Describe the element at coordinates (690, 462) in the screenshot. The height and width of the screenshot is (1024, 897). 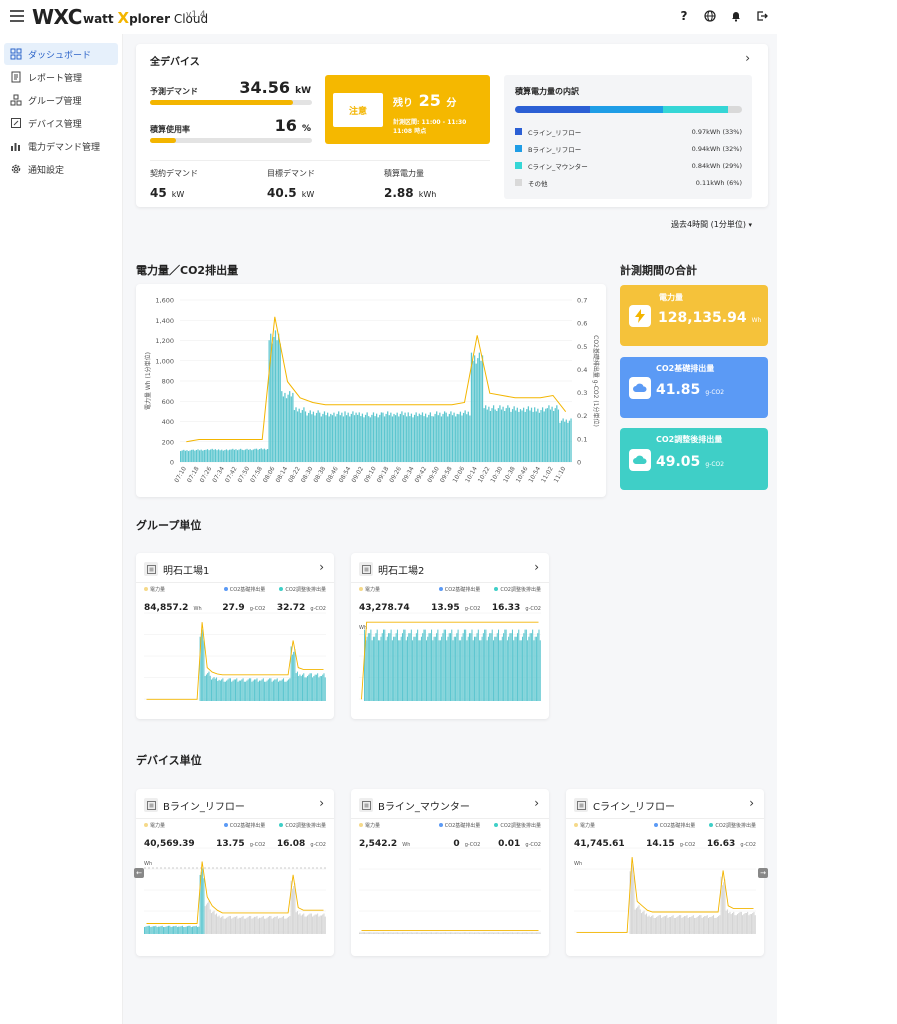
I see `total-co2adj-value: 49.05 g-CO2` at that location.